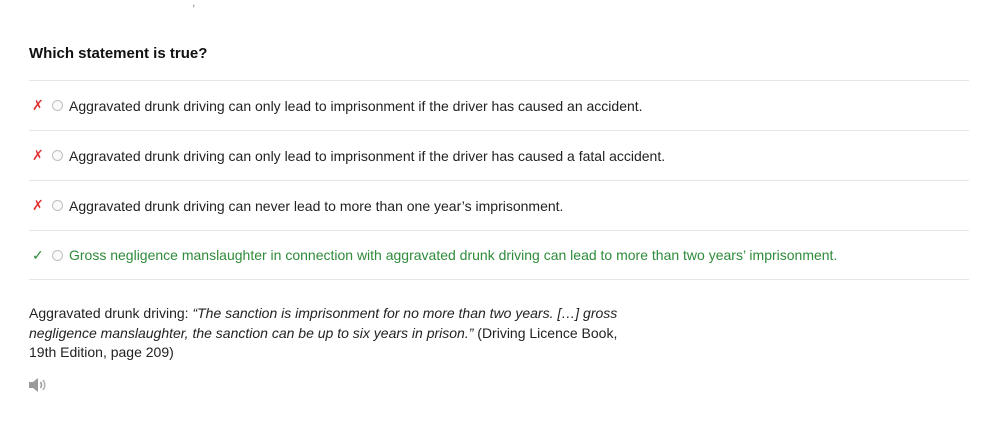 The height and width of the screenshot is (426, 982). Describe the element at coordinates (118, 53) in the screenshot. I see `question-title: Which statement is true?` at that location.